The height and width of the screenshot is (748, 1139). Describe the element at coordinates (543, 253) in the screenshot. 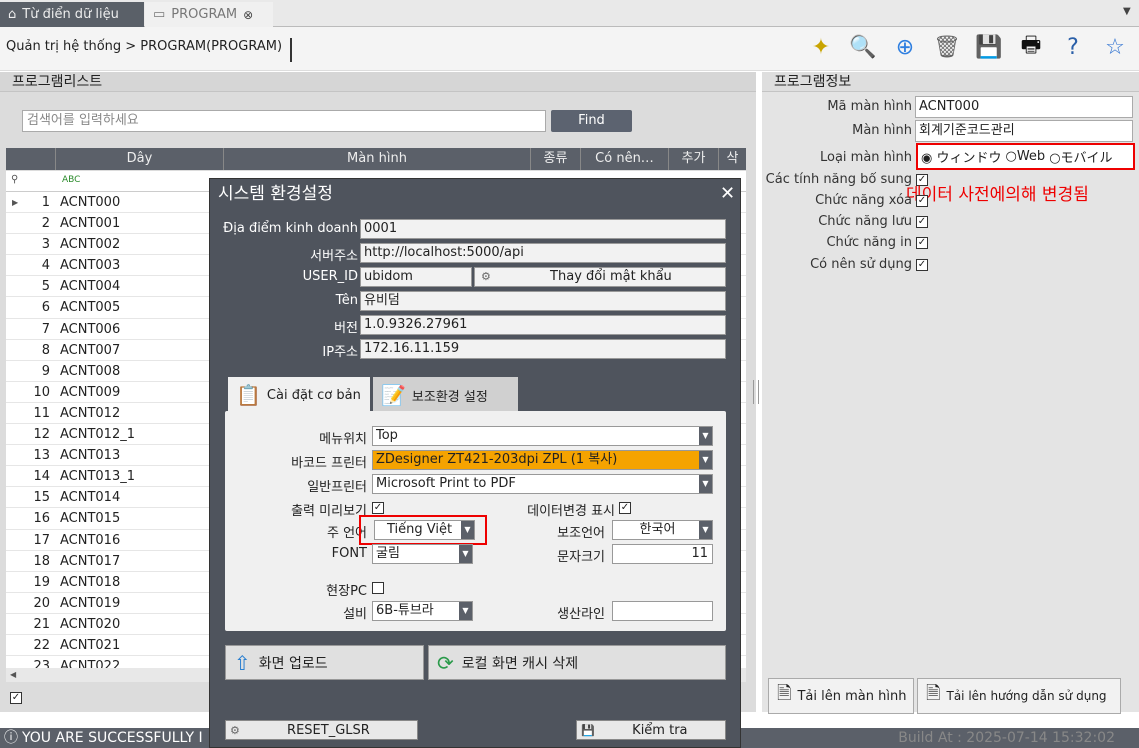

I see `server-address-field: http://localhost:5000/api` at that location.